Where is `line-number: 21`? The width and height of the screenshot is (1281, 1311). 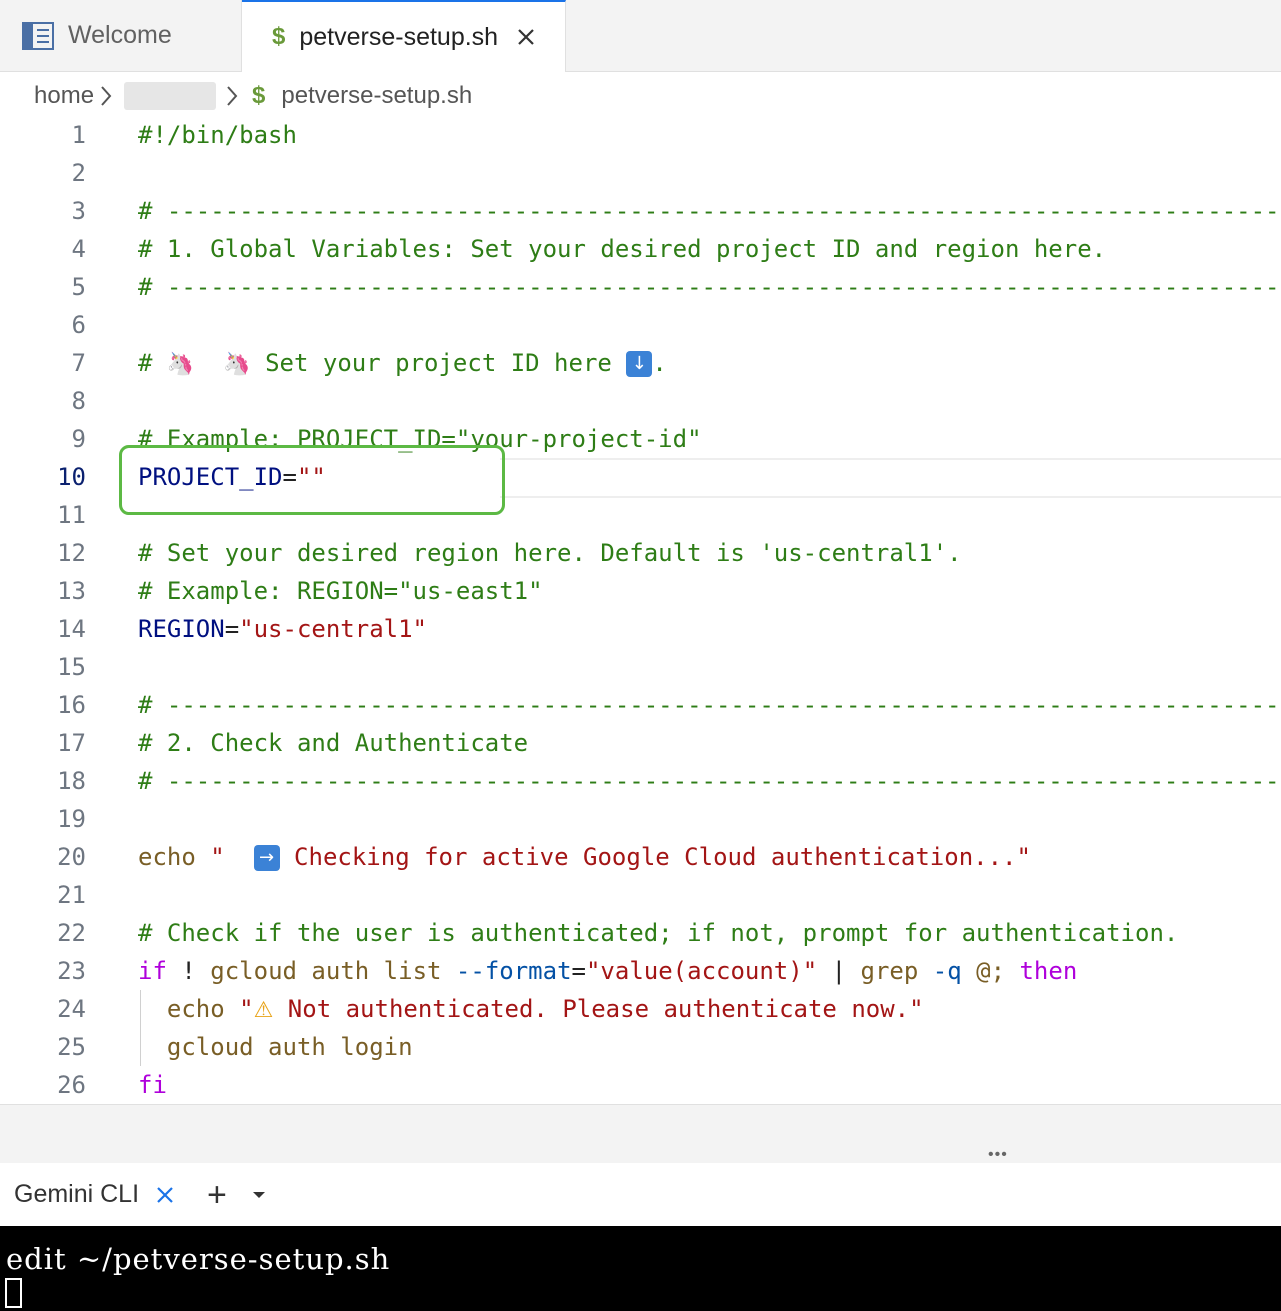 line-number: 21 is located at coordinates (71, 895).